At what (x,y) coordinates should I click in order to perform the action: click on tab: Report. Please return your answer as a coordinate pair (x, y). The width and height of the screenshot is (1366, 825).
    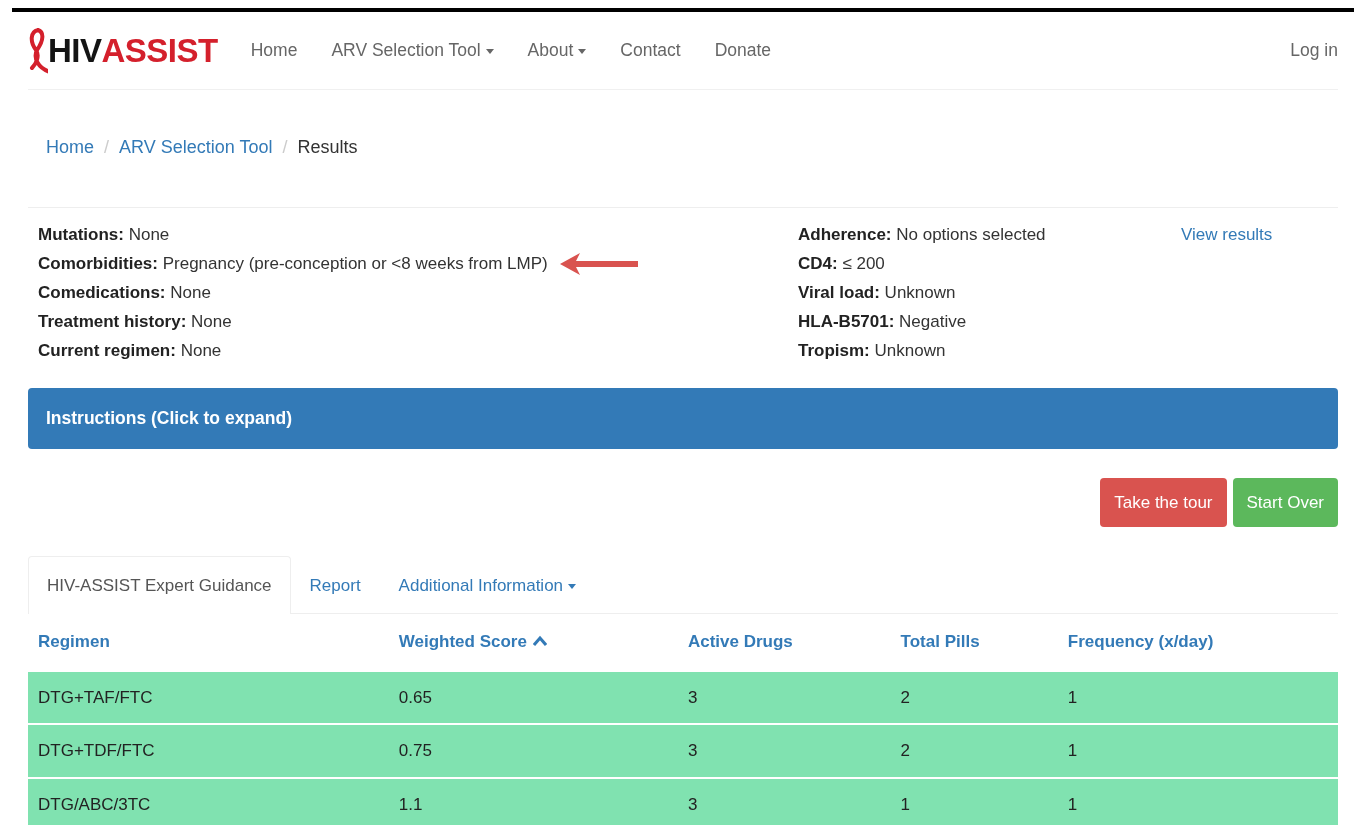
    Looking at the image, I should click on (335, 584).